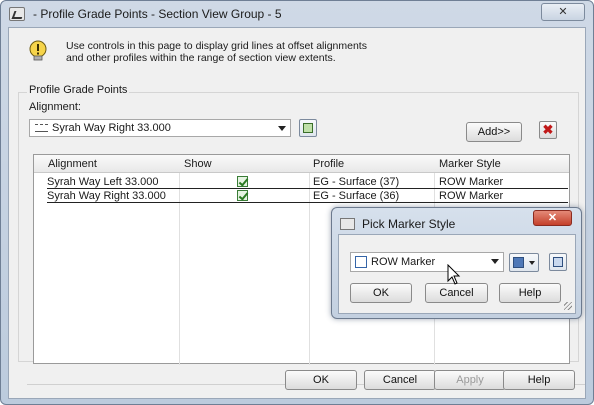 Image resolution: width=594 pixels, height=405 pixels. What do you see at coordinates (518, 262) in the screenshot?
I see `edit-style-icon` at bounding box center [518, 262].